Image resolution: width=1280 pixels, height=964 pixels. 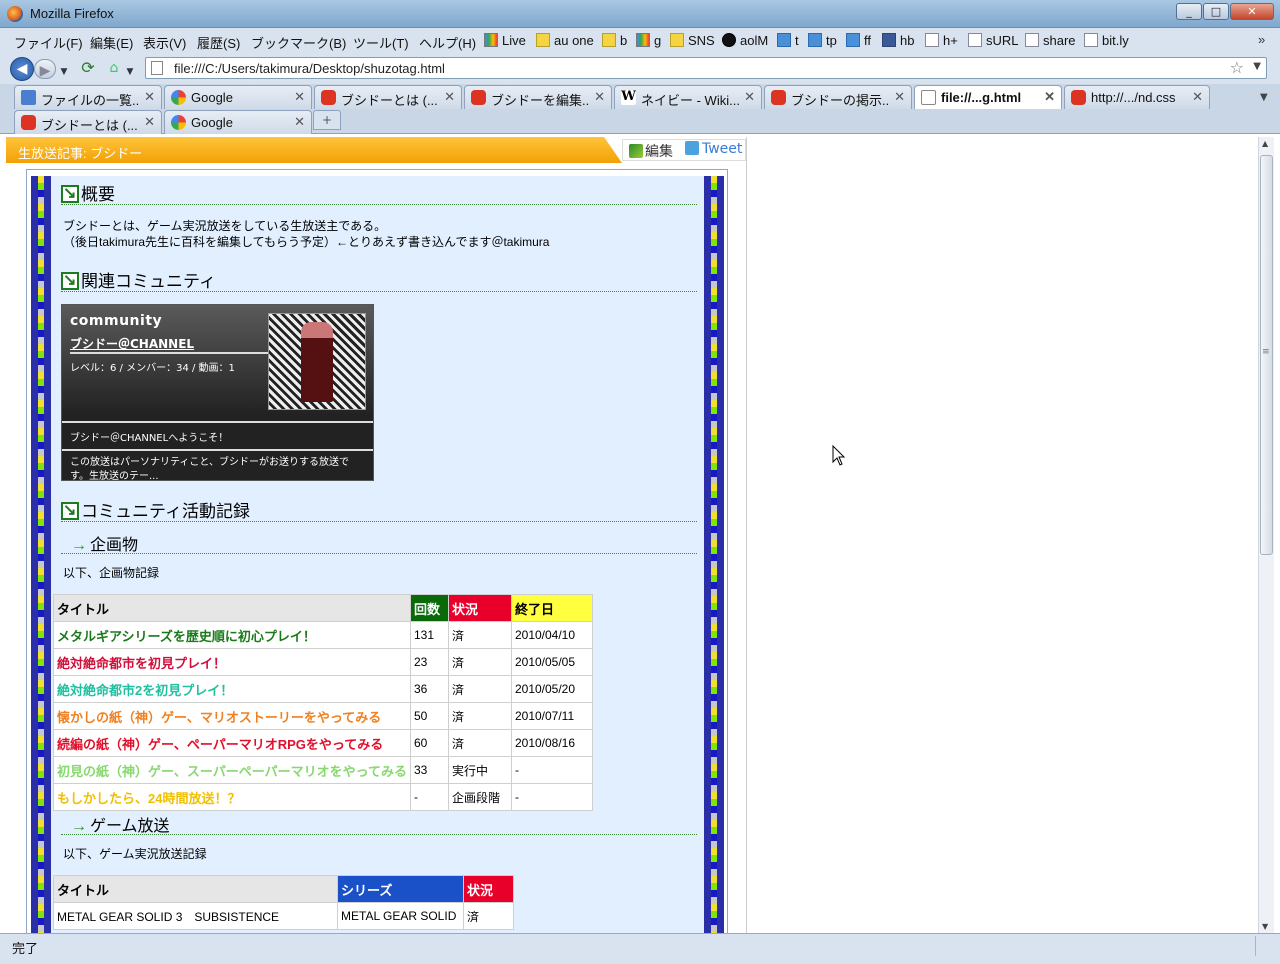 I want to click on arrow-right-icon: →, so click(x=79, y=826).